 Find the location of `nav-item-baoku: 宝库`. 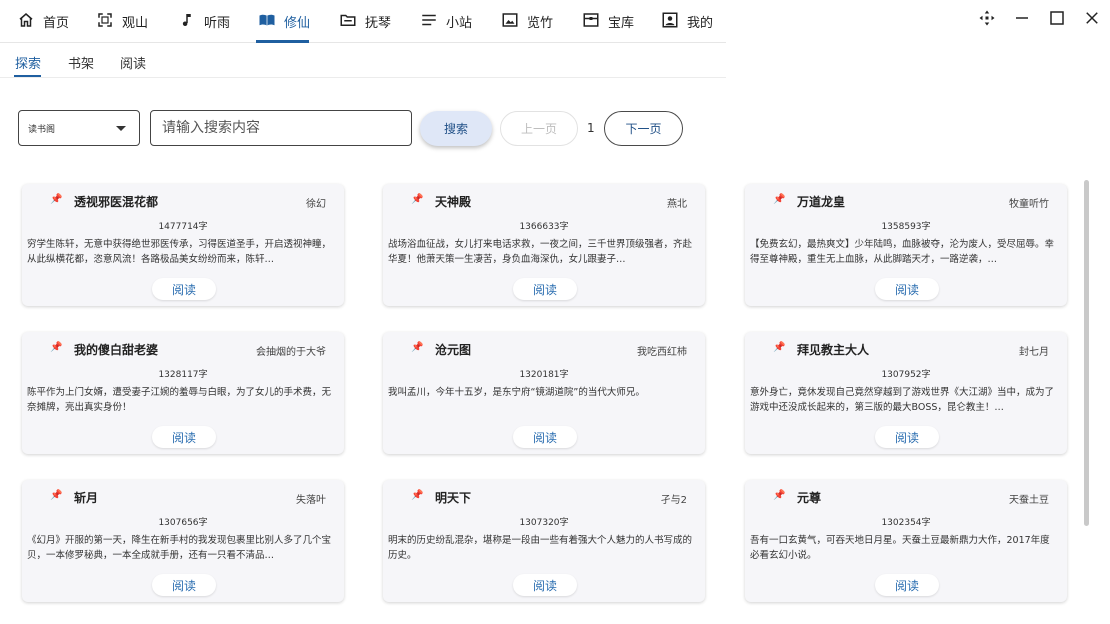

nav-item-baoku: 宝库 is located at coordinates (608, 21).